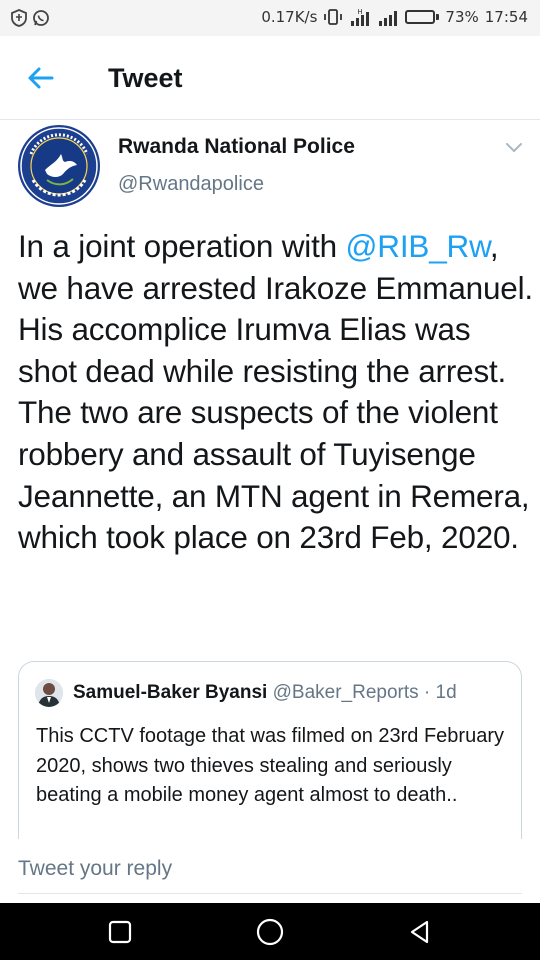 The image size is (540, 960). What do you see at coordinates (170, 692) in the screenshot?
I see `quote-author-name: Samuel-Baker Byansi` at bounding box center [170, 692].